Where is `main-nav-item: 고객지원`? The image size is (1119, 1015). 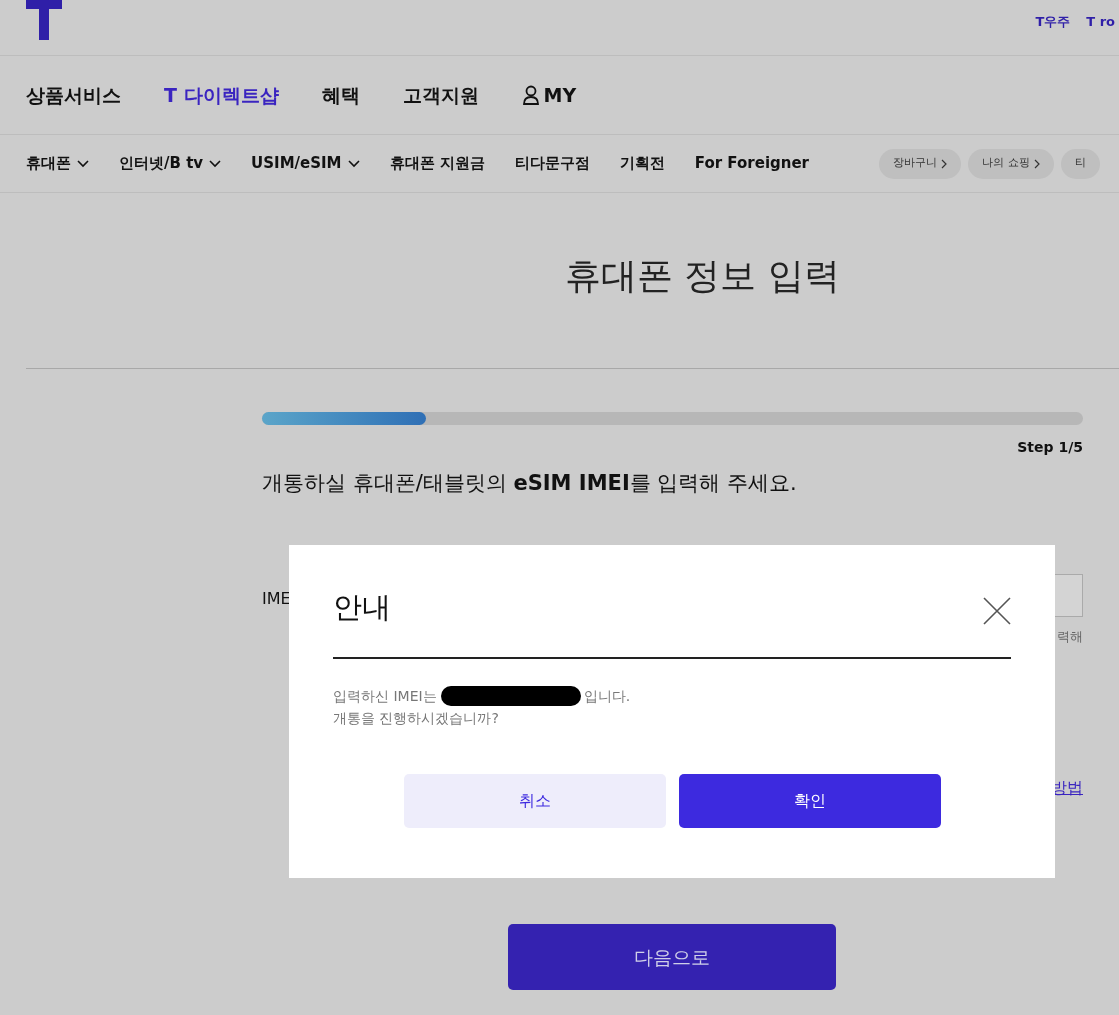
main-nav-item: 고객지원 is located at coordinates (440, 95).